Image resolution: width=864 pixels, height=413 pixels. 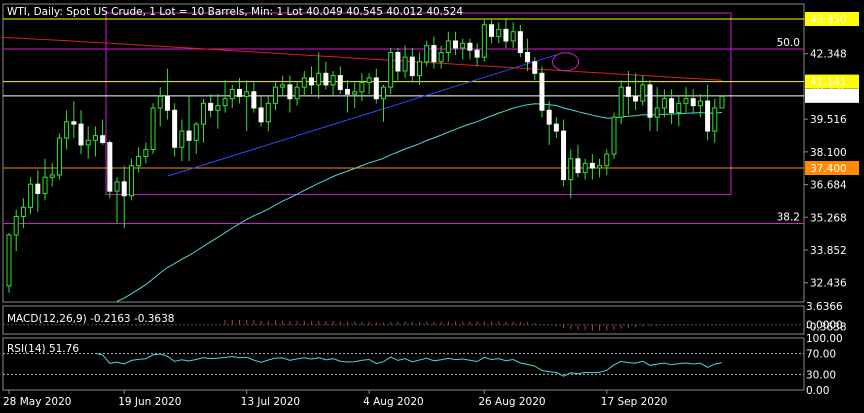 I want to click on ellipse-annotation, so click(x=566, y=62).